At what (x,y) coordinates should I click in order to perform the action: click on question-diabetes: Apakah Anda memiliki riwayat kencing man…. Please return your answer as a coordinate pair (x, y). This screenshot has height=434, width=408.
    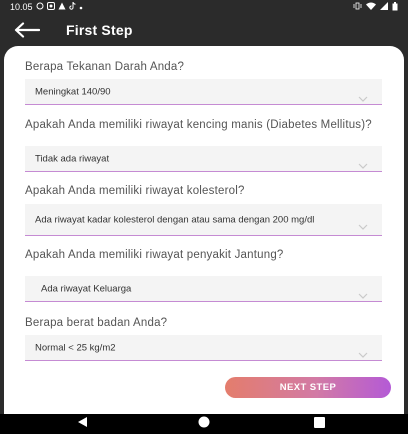
    Looking at the image, I should click on (198, 125).